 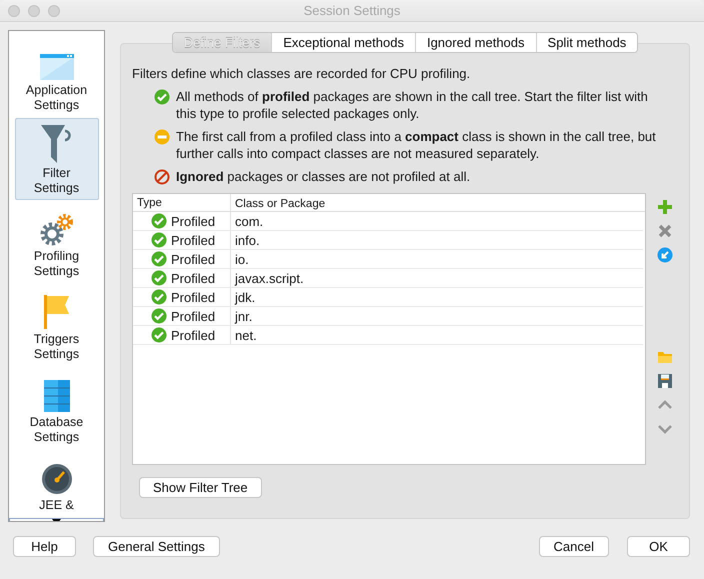 I want to click on database-icon, so click(x=57, y=396).